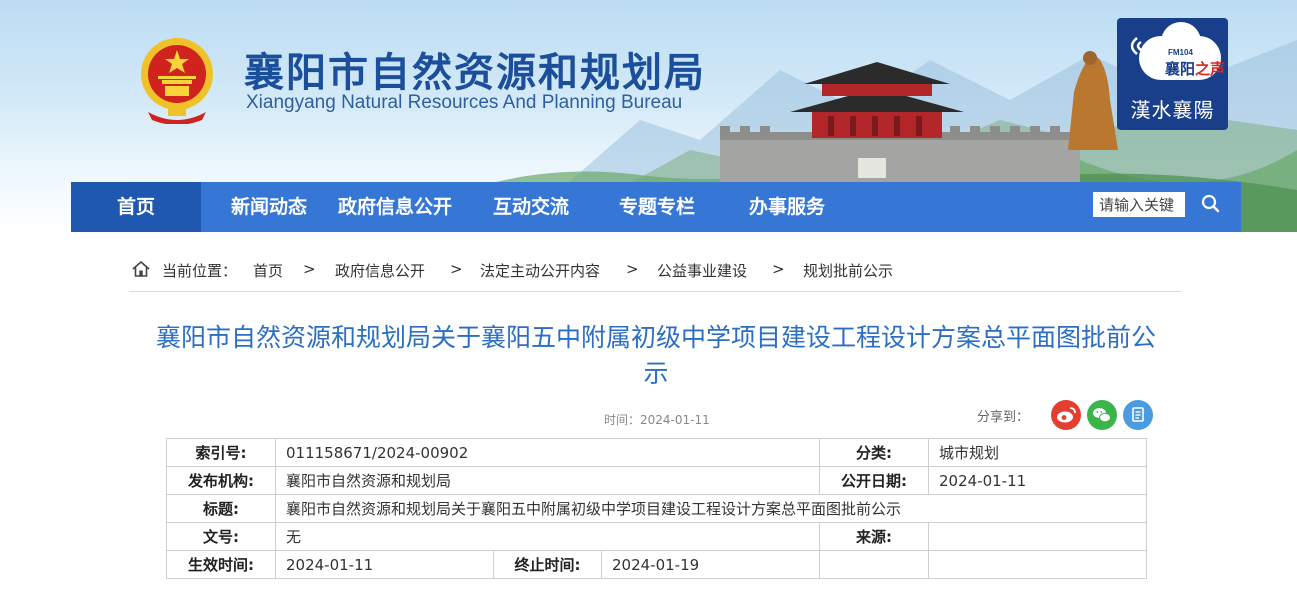 This screenshot has height=607, width=1297. Describe the element at coordinates (384, 564) in the screenshot. I see `effective-value: 2024-01-11` at that location.